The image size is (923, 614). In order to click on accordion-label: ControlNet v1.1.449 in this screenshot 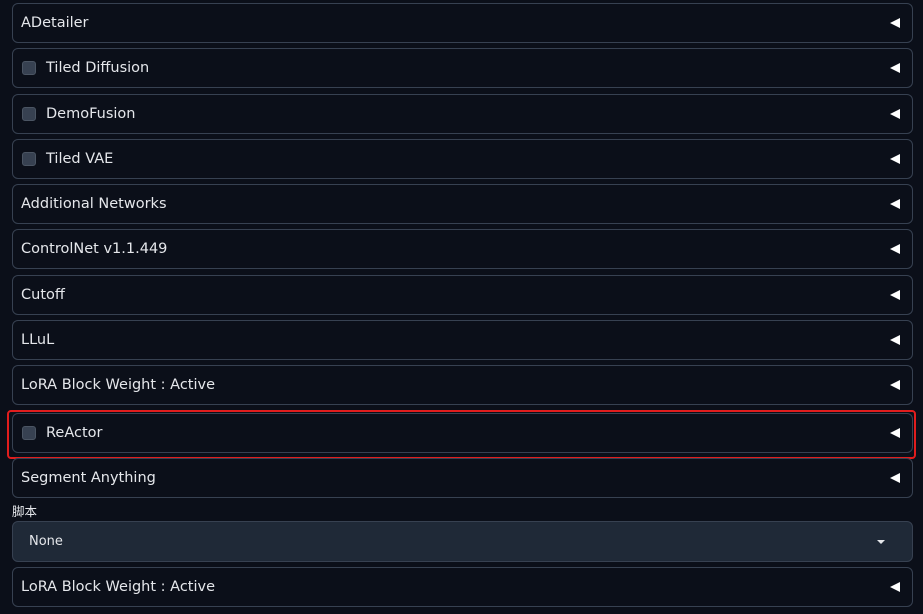, I will do `click(94, 249)`.